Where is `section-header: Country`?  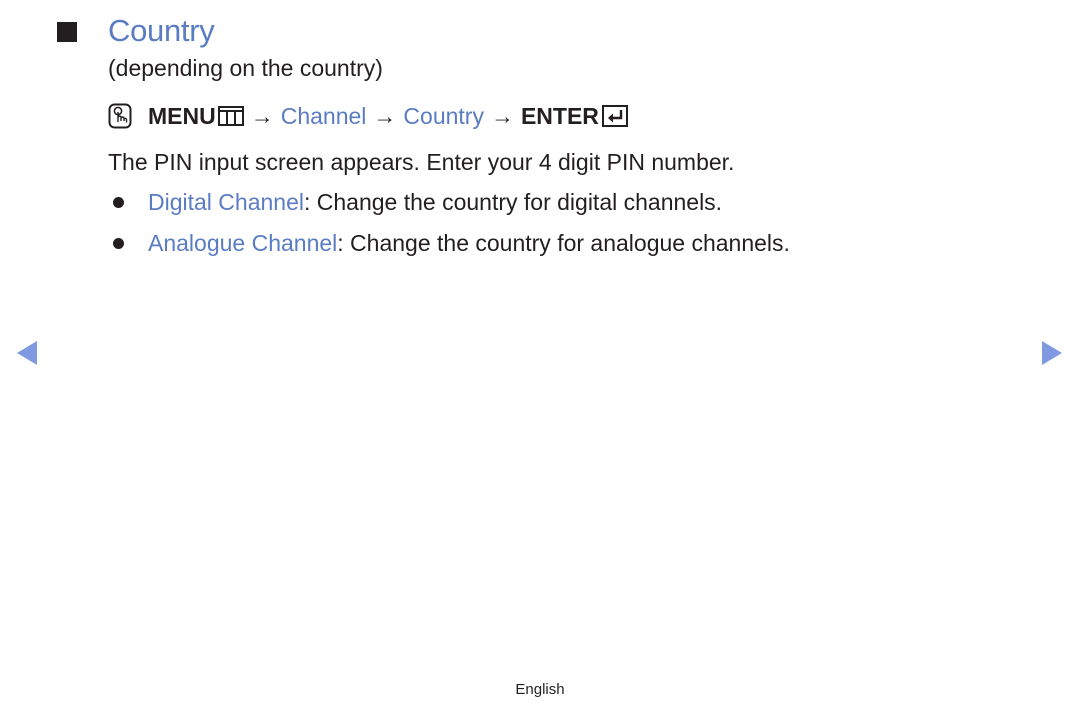
section-header: Country is located at coordinates (136, 31).